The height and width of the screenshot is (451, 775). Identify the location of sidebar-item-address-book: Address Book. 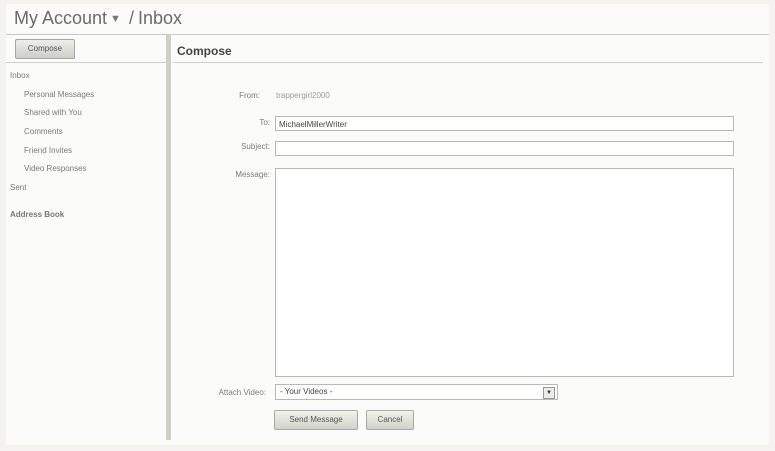
(52, 215).